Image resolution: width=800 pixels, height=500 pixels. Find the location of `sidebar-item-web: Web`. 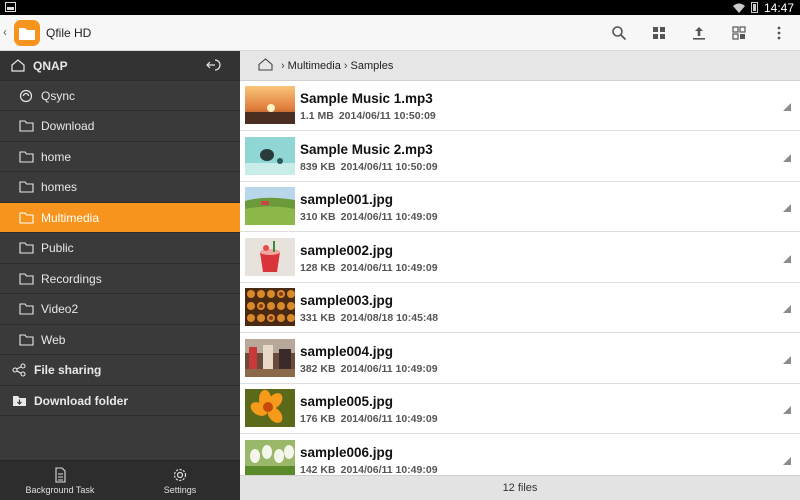

sidebar-item-web: Web is located at coordinates (120, 340).